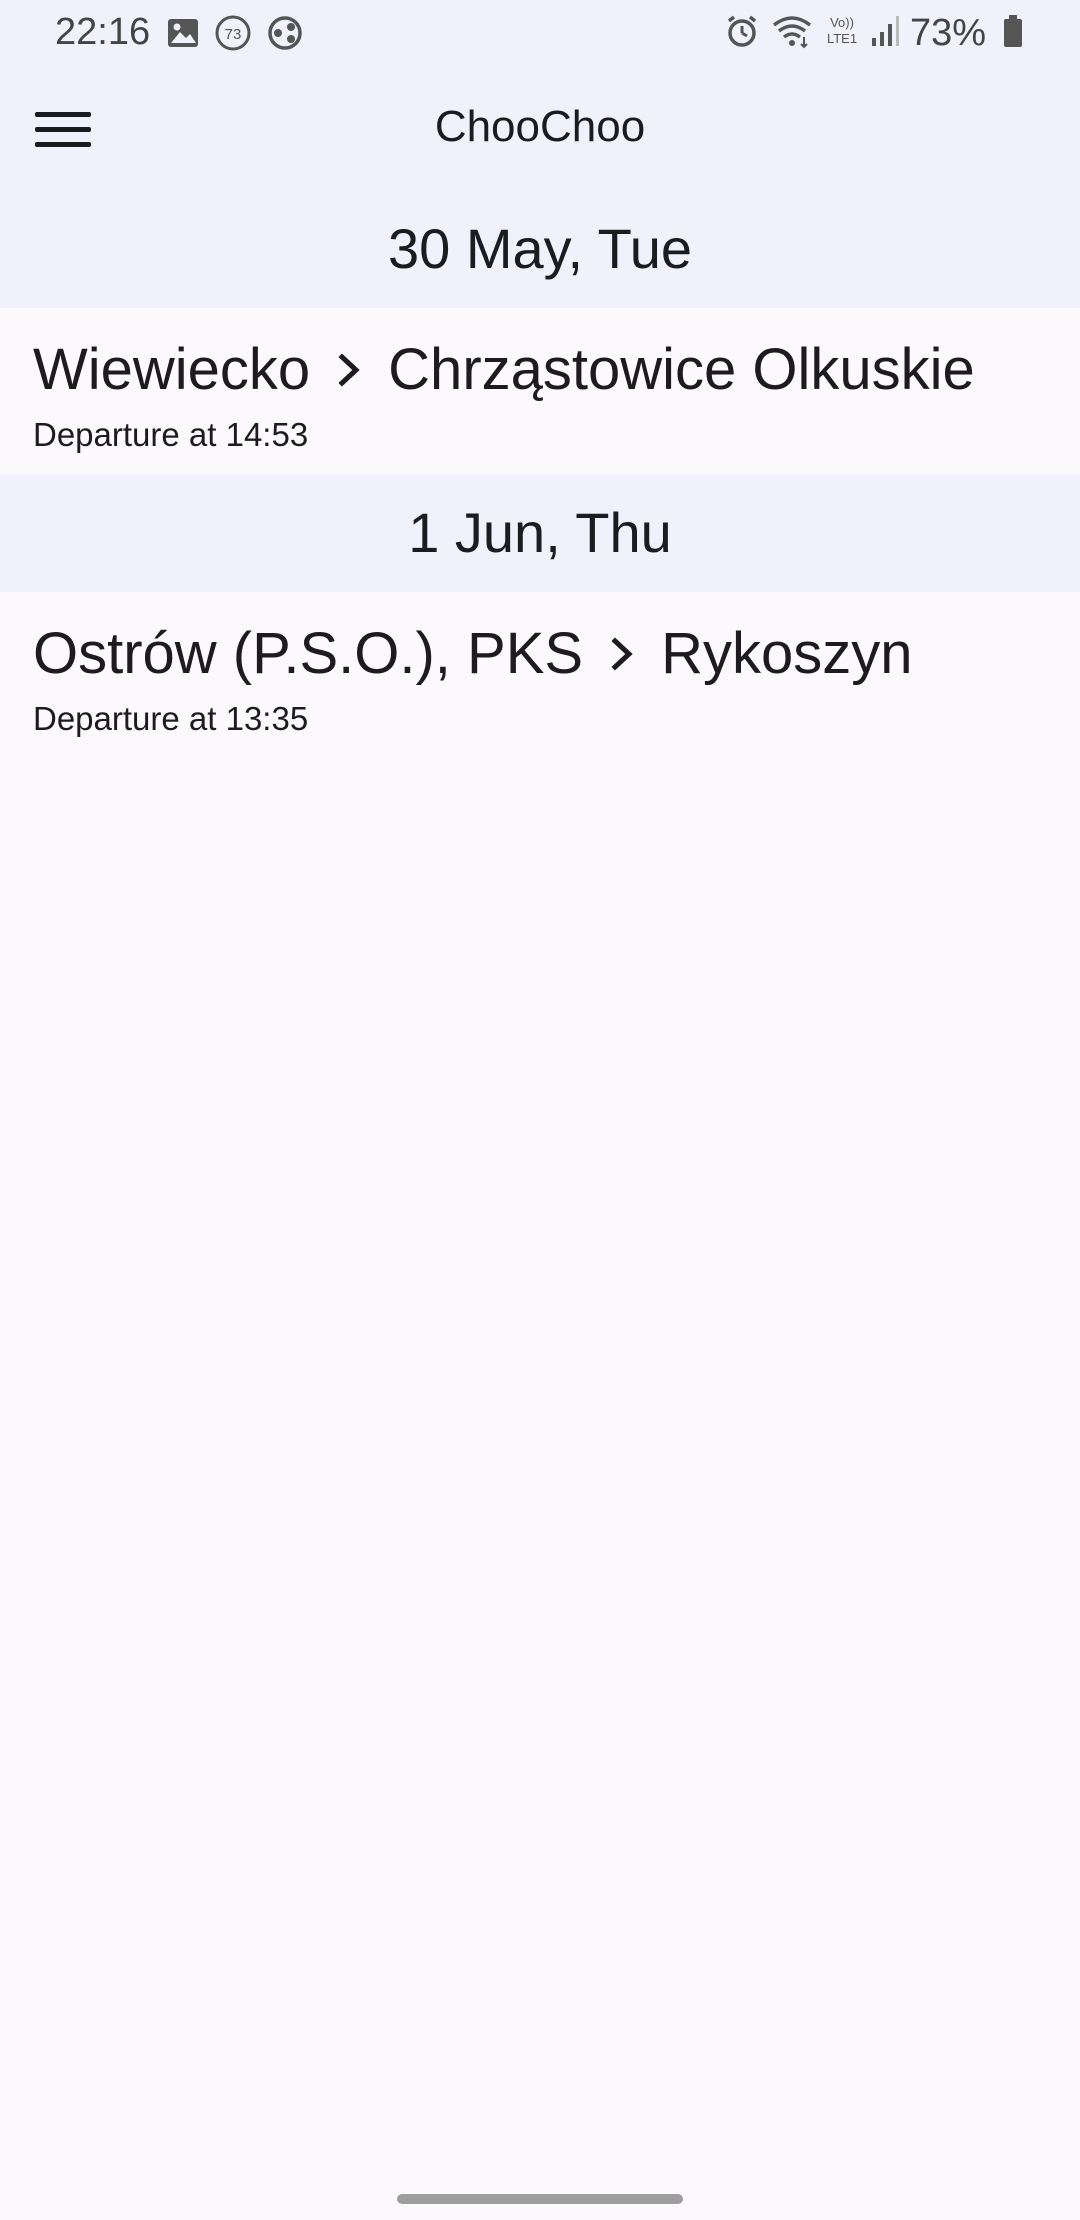  What do you see at coordinates (540, 249) in the screenshot?
I see `section-date-header: 30 May, Tue` at bounding box center [540, 249].